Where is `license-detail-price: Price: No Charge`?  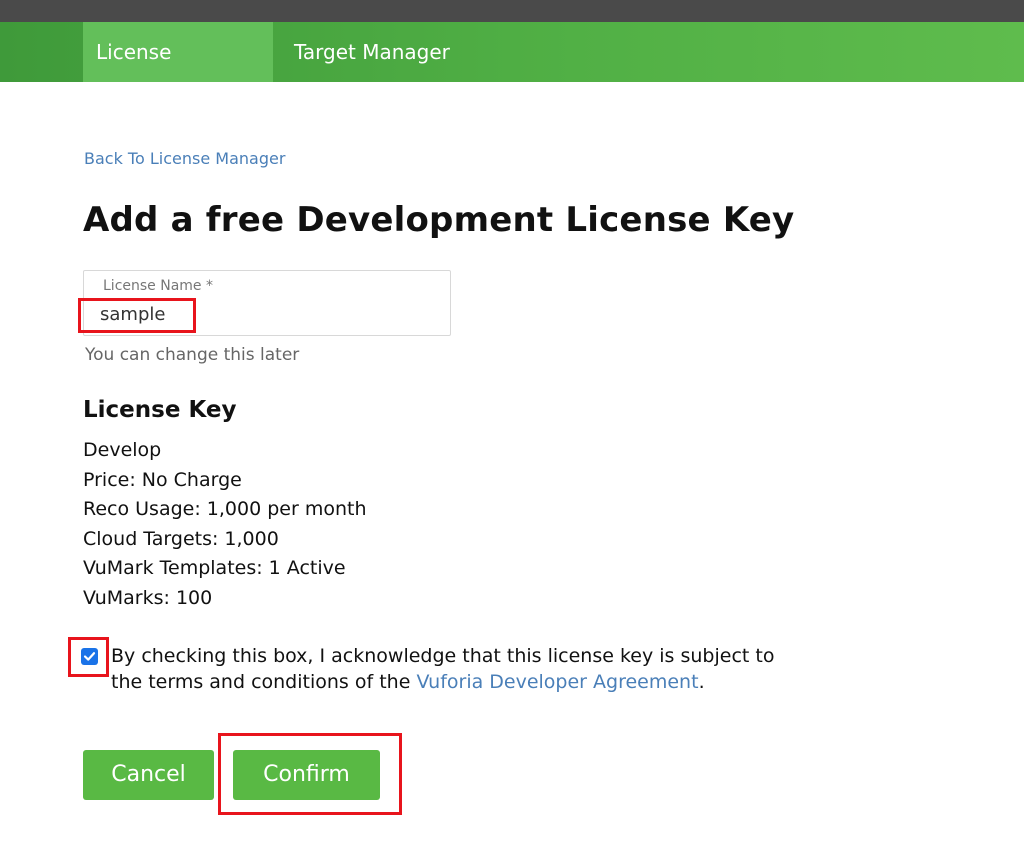 license-detail-price: Price: No Charge is located at coordinates (162, 479).